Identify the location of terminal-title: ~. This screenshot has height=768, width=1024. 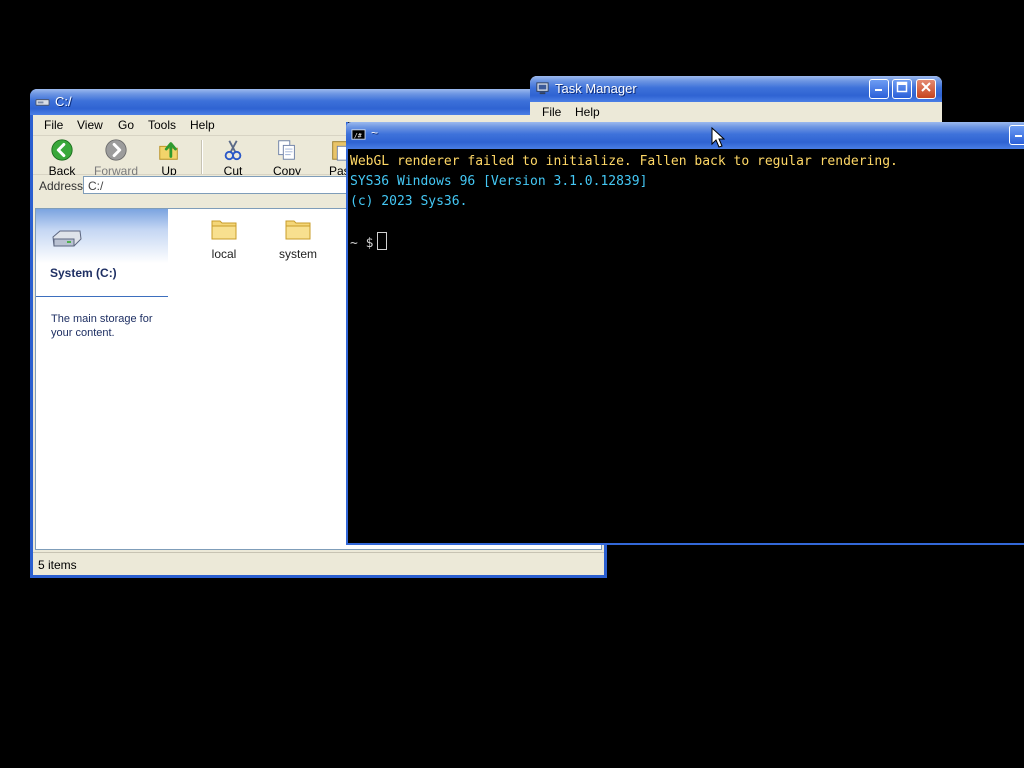
(375, 133).